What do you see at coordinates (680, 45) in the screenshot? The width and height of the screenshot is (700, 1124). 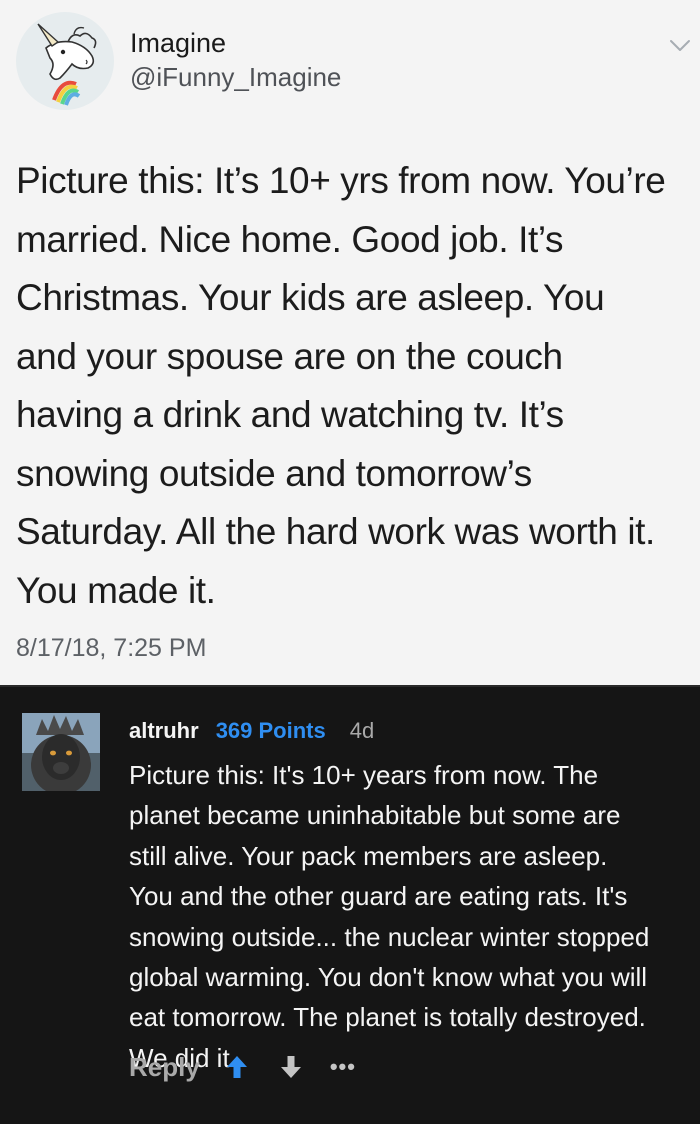 I see `chevron-down-icon` at bounding box center [680, 45].